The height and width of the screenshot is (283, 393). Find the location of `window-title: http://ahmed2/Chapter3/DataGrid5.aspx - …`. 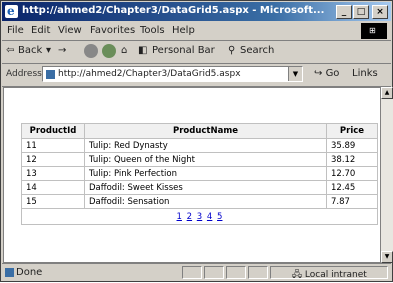

window-title: http://ahmed2/Chapter3/DataGrid5.aspx - … is located at coordinates (173, 10).